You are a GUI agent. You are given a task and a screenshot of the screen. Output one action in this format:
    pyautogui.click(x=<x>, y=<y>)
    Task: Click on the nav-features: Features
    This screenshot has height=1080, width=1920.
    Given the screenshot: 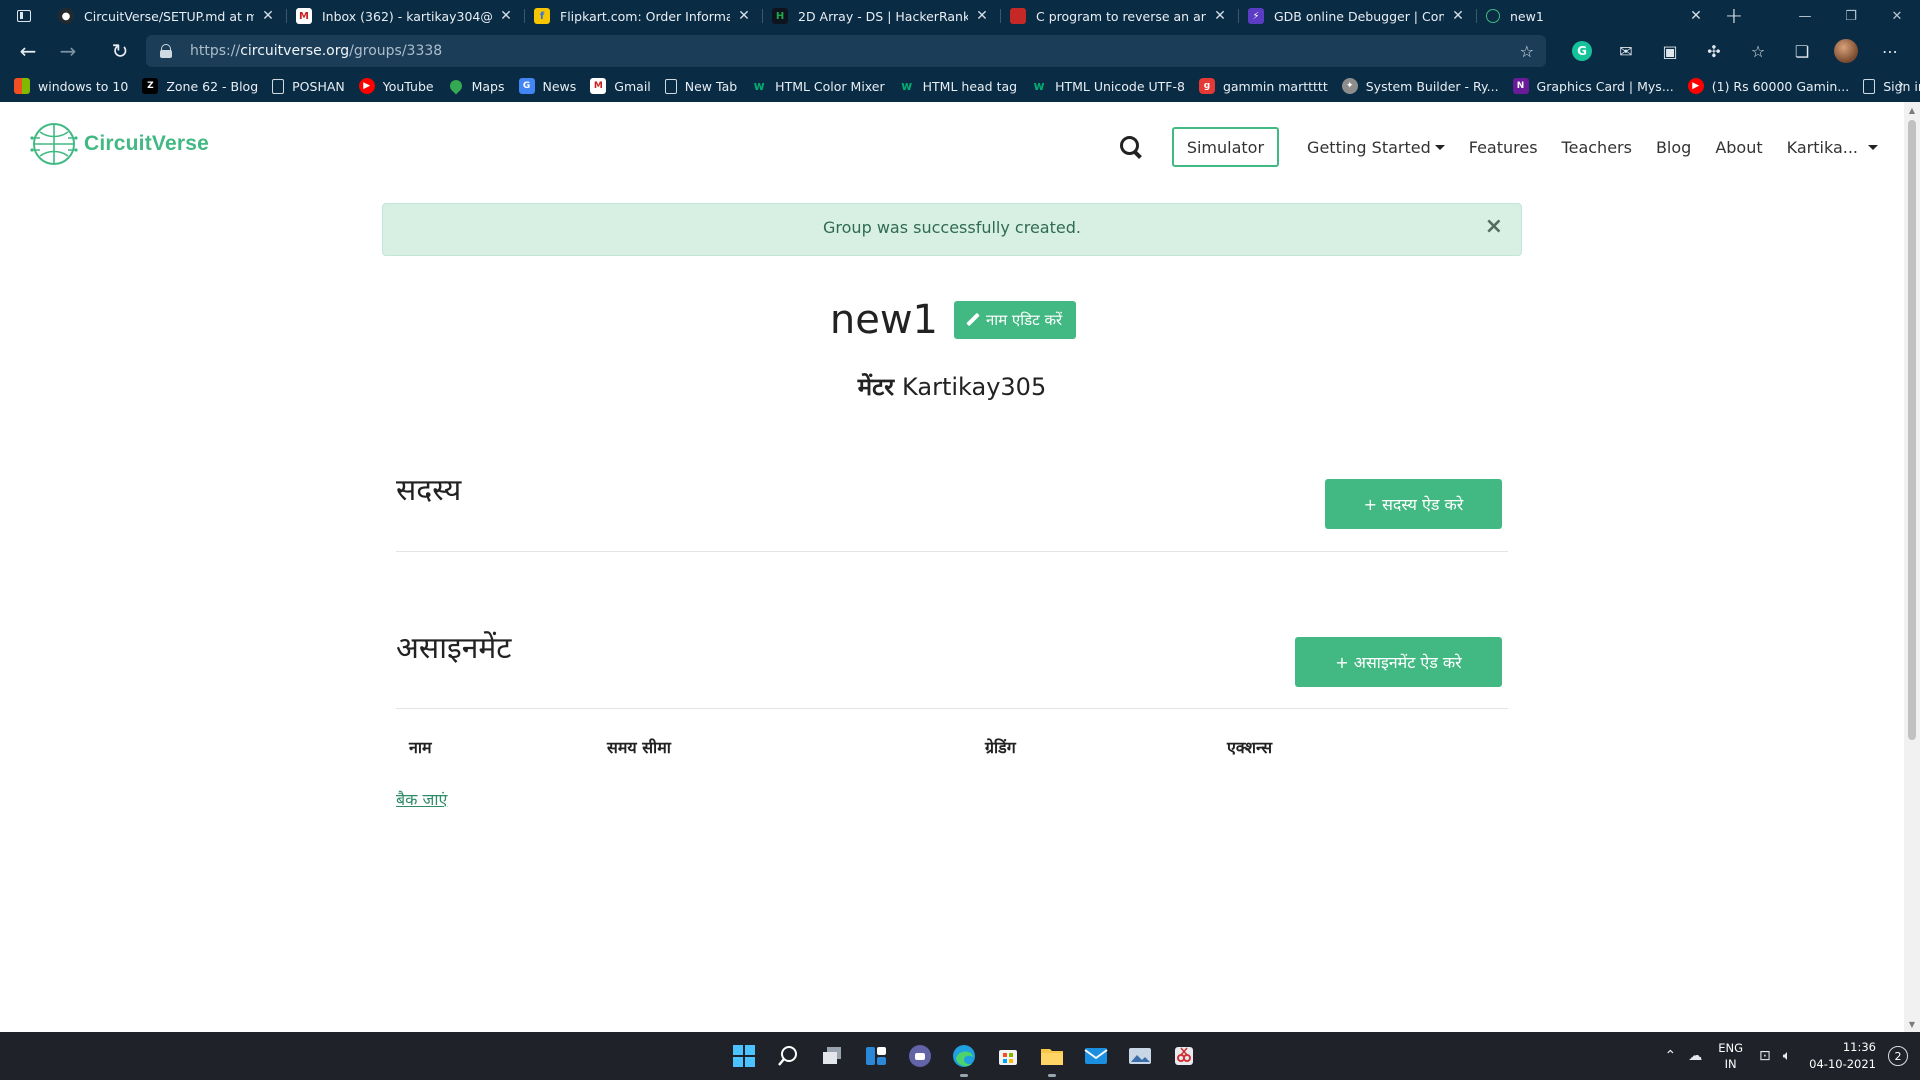 What is the action you would take?
    pyautogui.click(x=1503, y=147)
    